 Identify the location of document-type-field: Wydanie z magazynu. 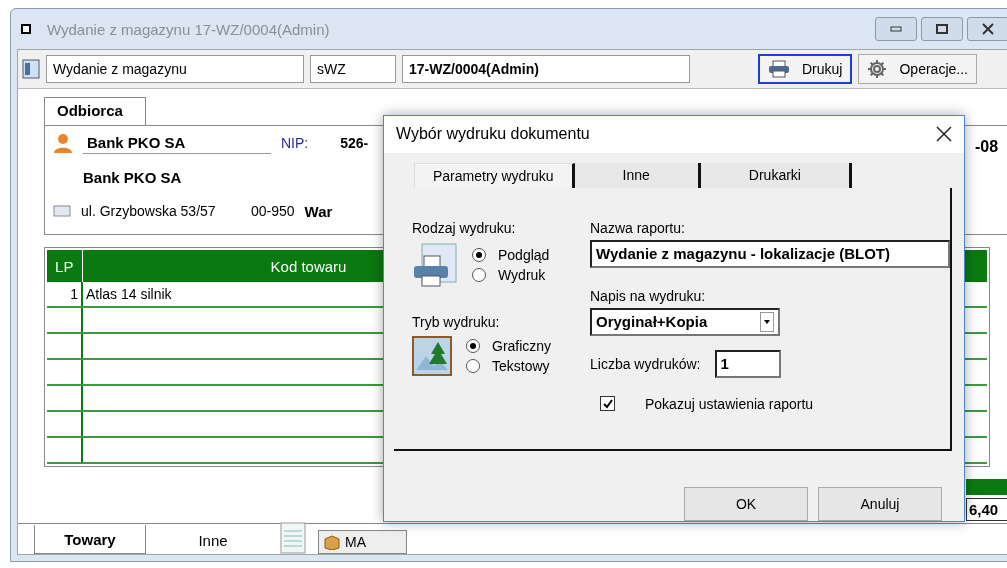
(175, 69).